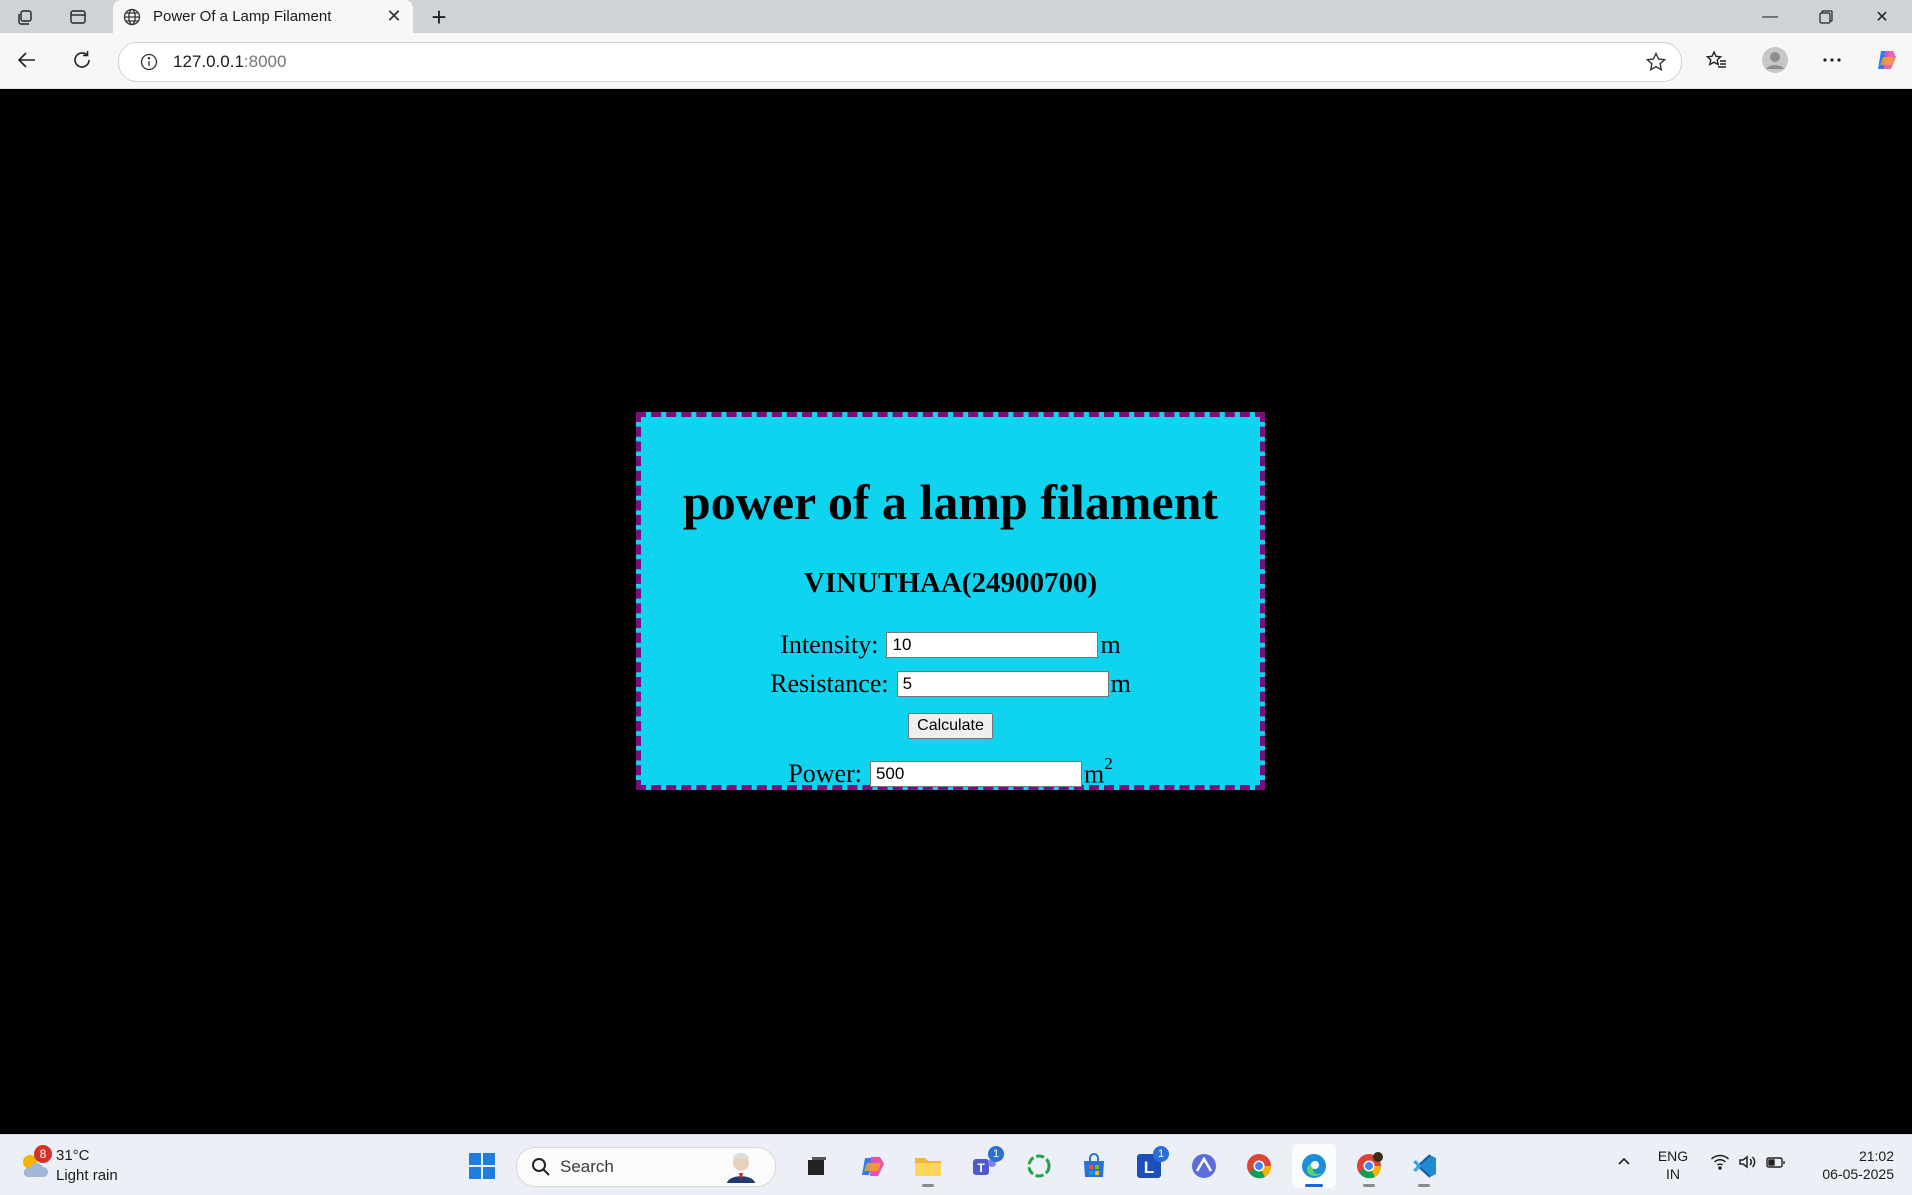 The height and width of the screenshot is (1195, 1912). What do you see at coordinates (587, 1166) in the screenshot?
I see `search-placeholder: Search` at bounding box center [587, 1166].